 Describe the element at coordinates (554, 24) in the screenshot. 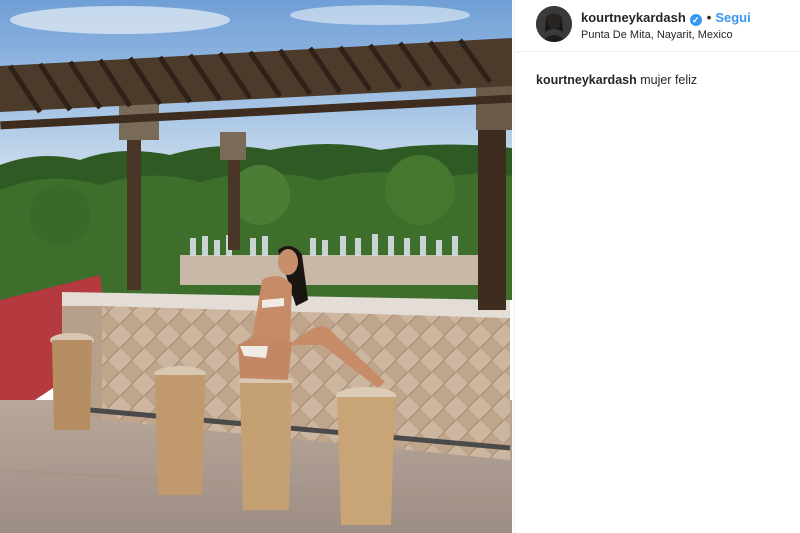

I see `avatar` at that location.